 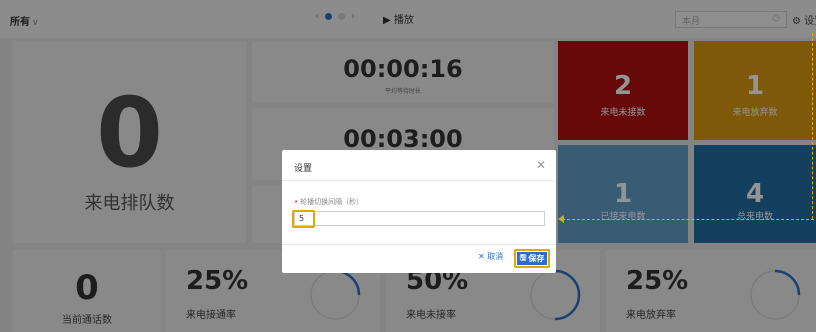 I want to click on save-icon: 🖫, so click(x=523, y=257).